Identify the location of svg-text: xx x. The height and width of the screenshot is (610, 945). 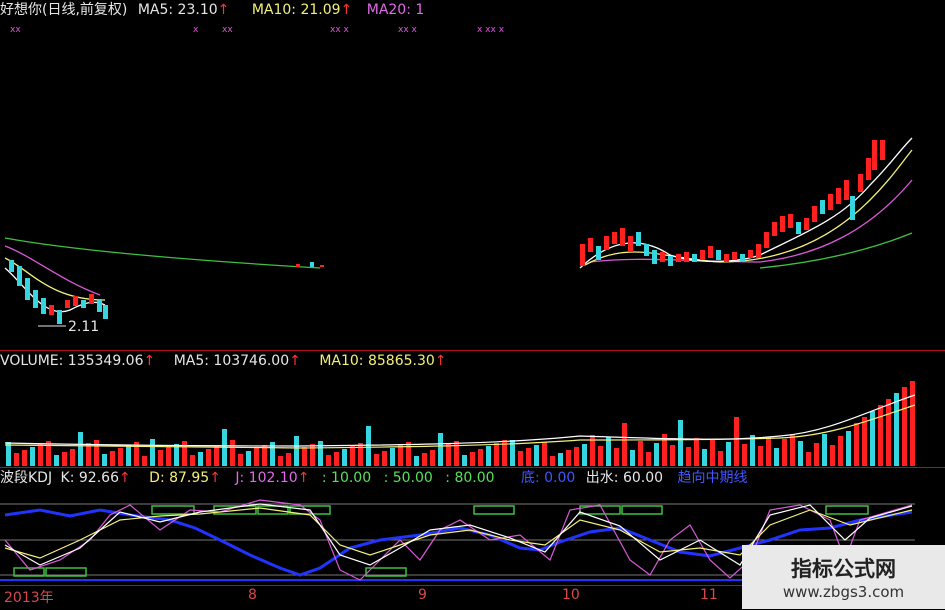
(408, 30).